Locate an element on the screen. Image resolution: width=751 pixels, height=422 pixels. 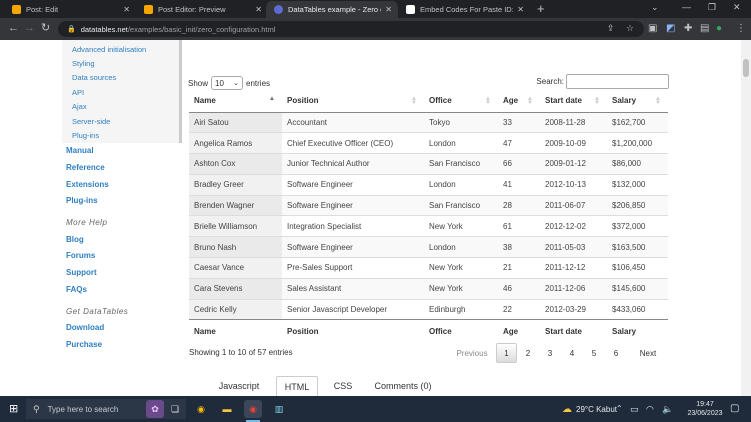
notifications-icon: ▢ is located at coordinates (734, 409).